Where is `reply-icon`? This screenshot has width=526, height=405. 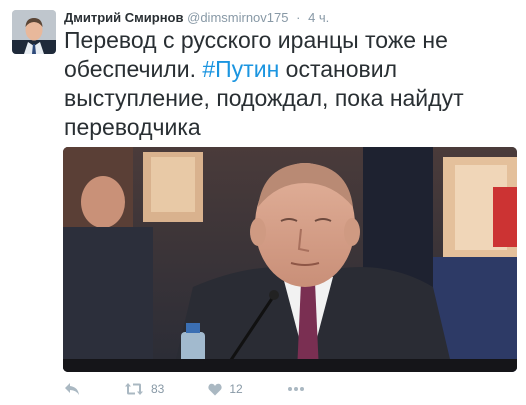 reply-icon is located at coordinates (72, 389).